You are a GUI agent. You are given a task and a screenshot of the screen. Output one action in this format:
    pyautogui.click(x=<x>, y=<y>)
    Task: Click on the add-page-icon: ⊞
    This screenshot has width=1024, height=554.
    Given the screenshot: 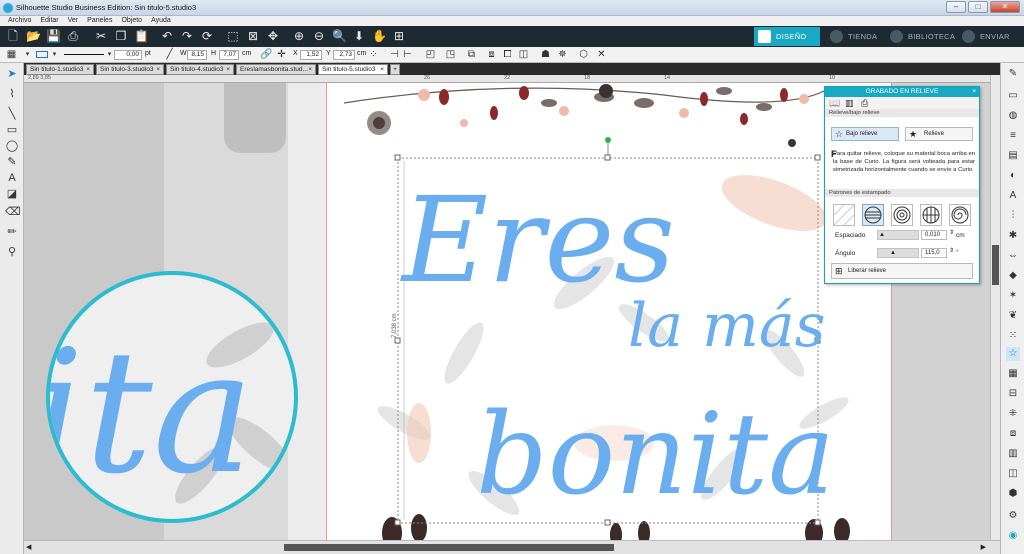 What is the action you would take?
    pyautogui.click(x=399, y=36)
    